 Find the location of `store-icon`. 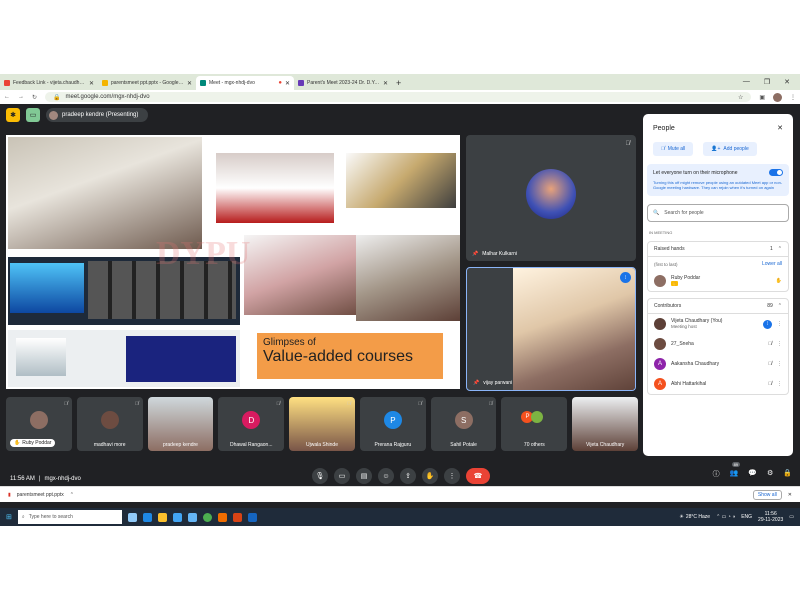

store-icon is located at coordinates (177, 517).